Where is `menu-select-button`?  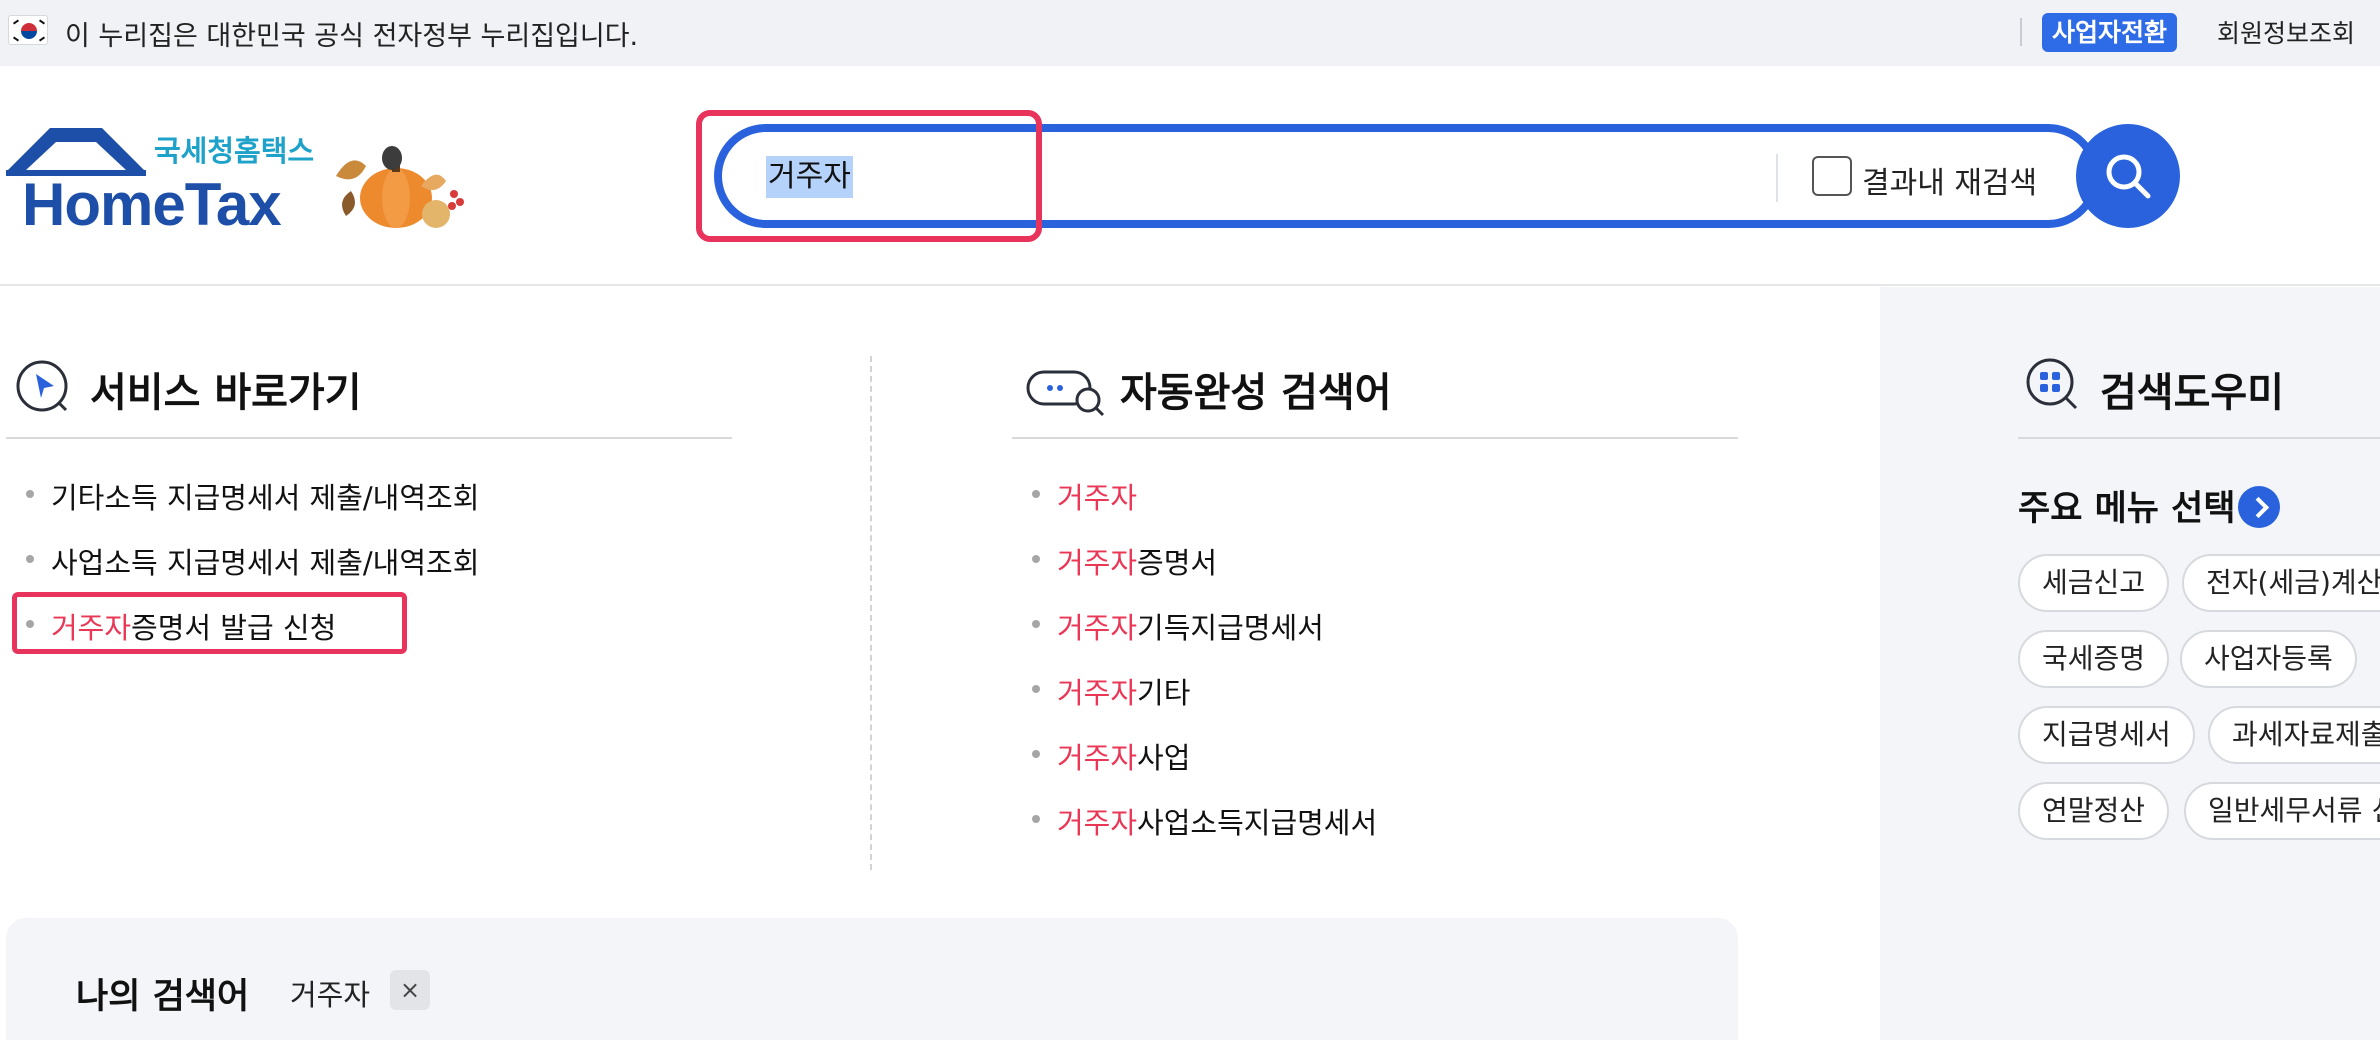 menu-select-button is located at coordinates (2259, 507).